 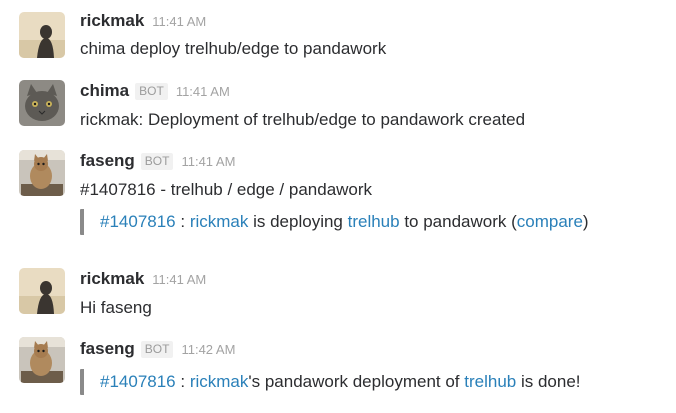 I want to click on timestamp: 11:42 AM, so click(x=208, y=349).